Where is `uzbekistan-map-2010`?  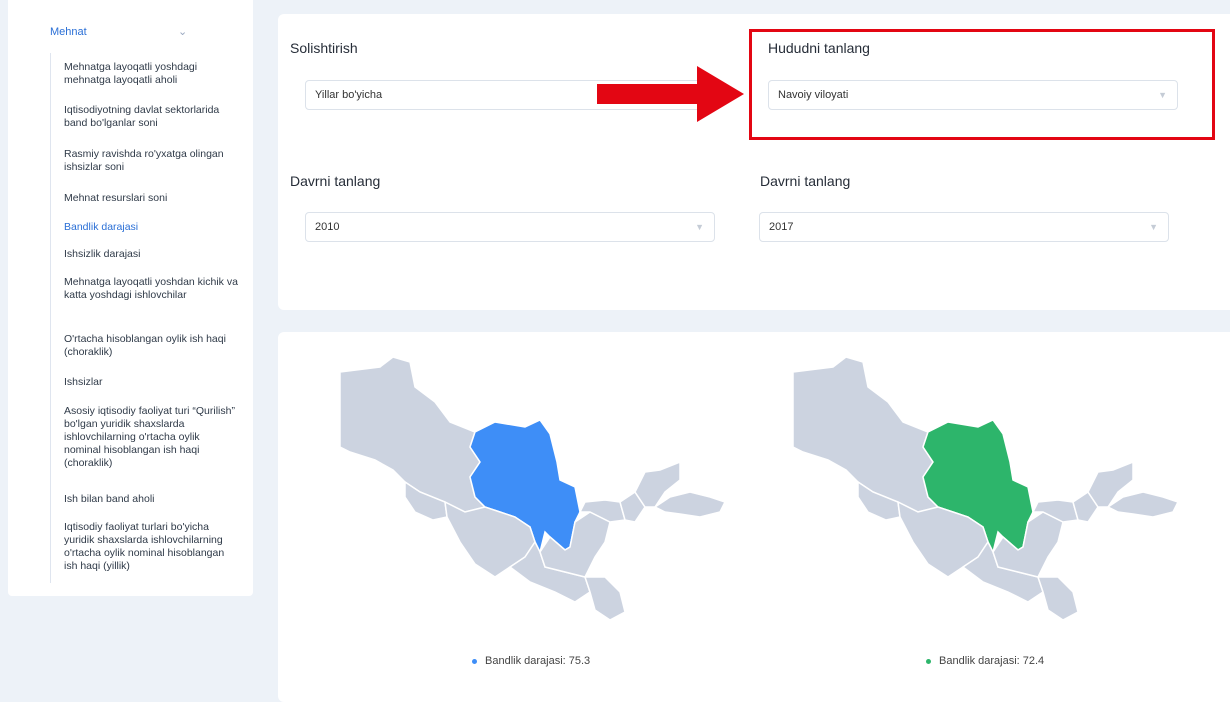 uzbekistan-map-2010 is located at coordinates (533, 488).